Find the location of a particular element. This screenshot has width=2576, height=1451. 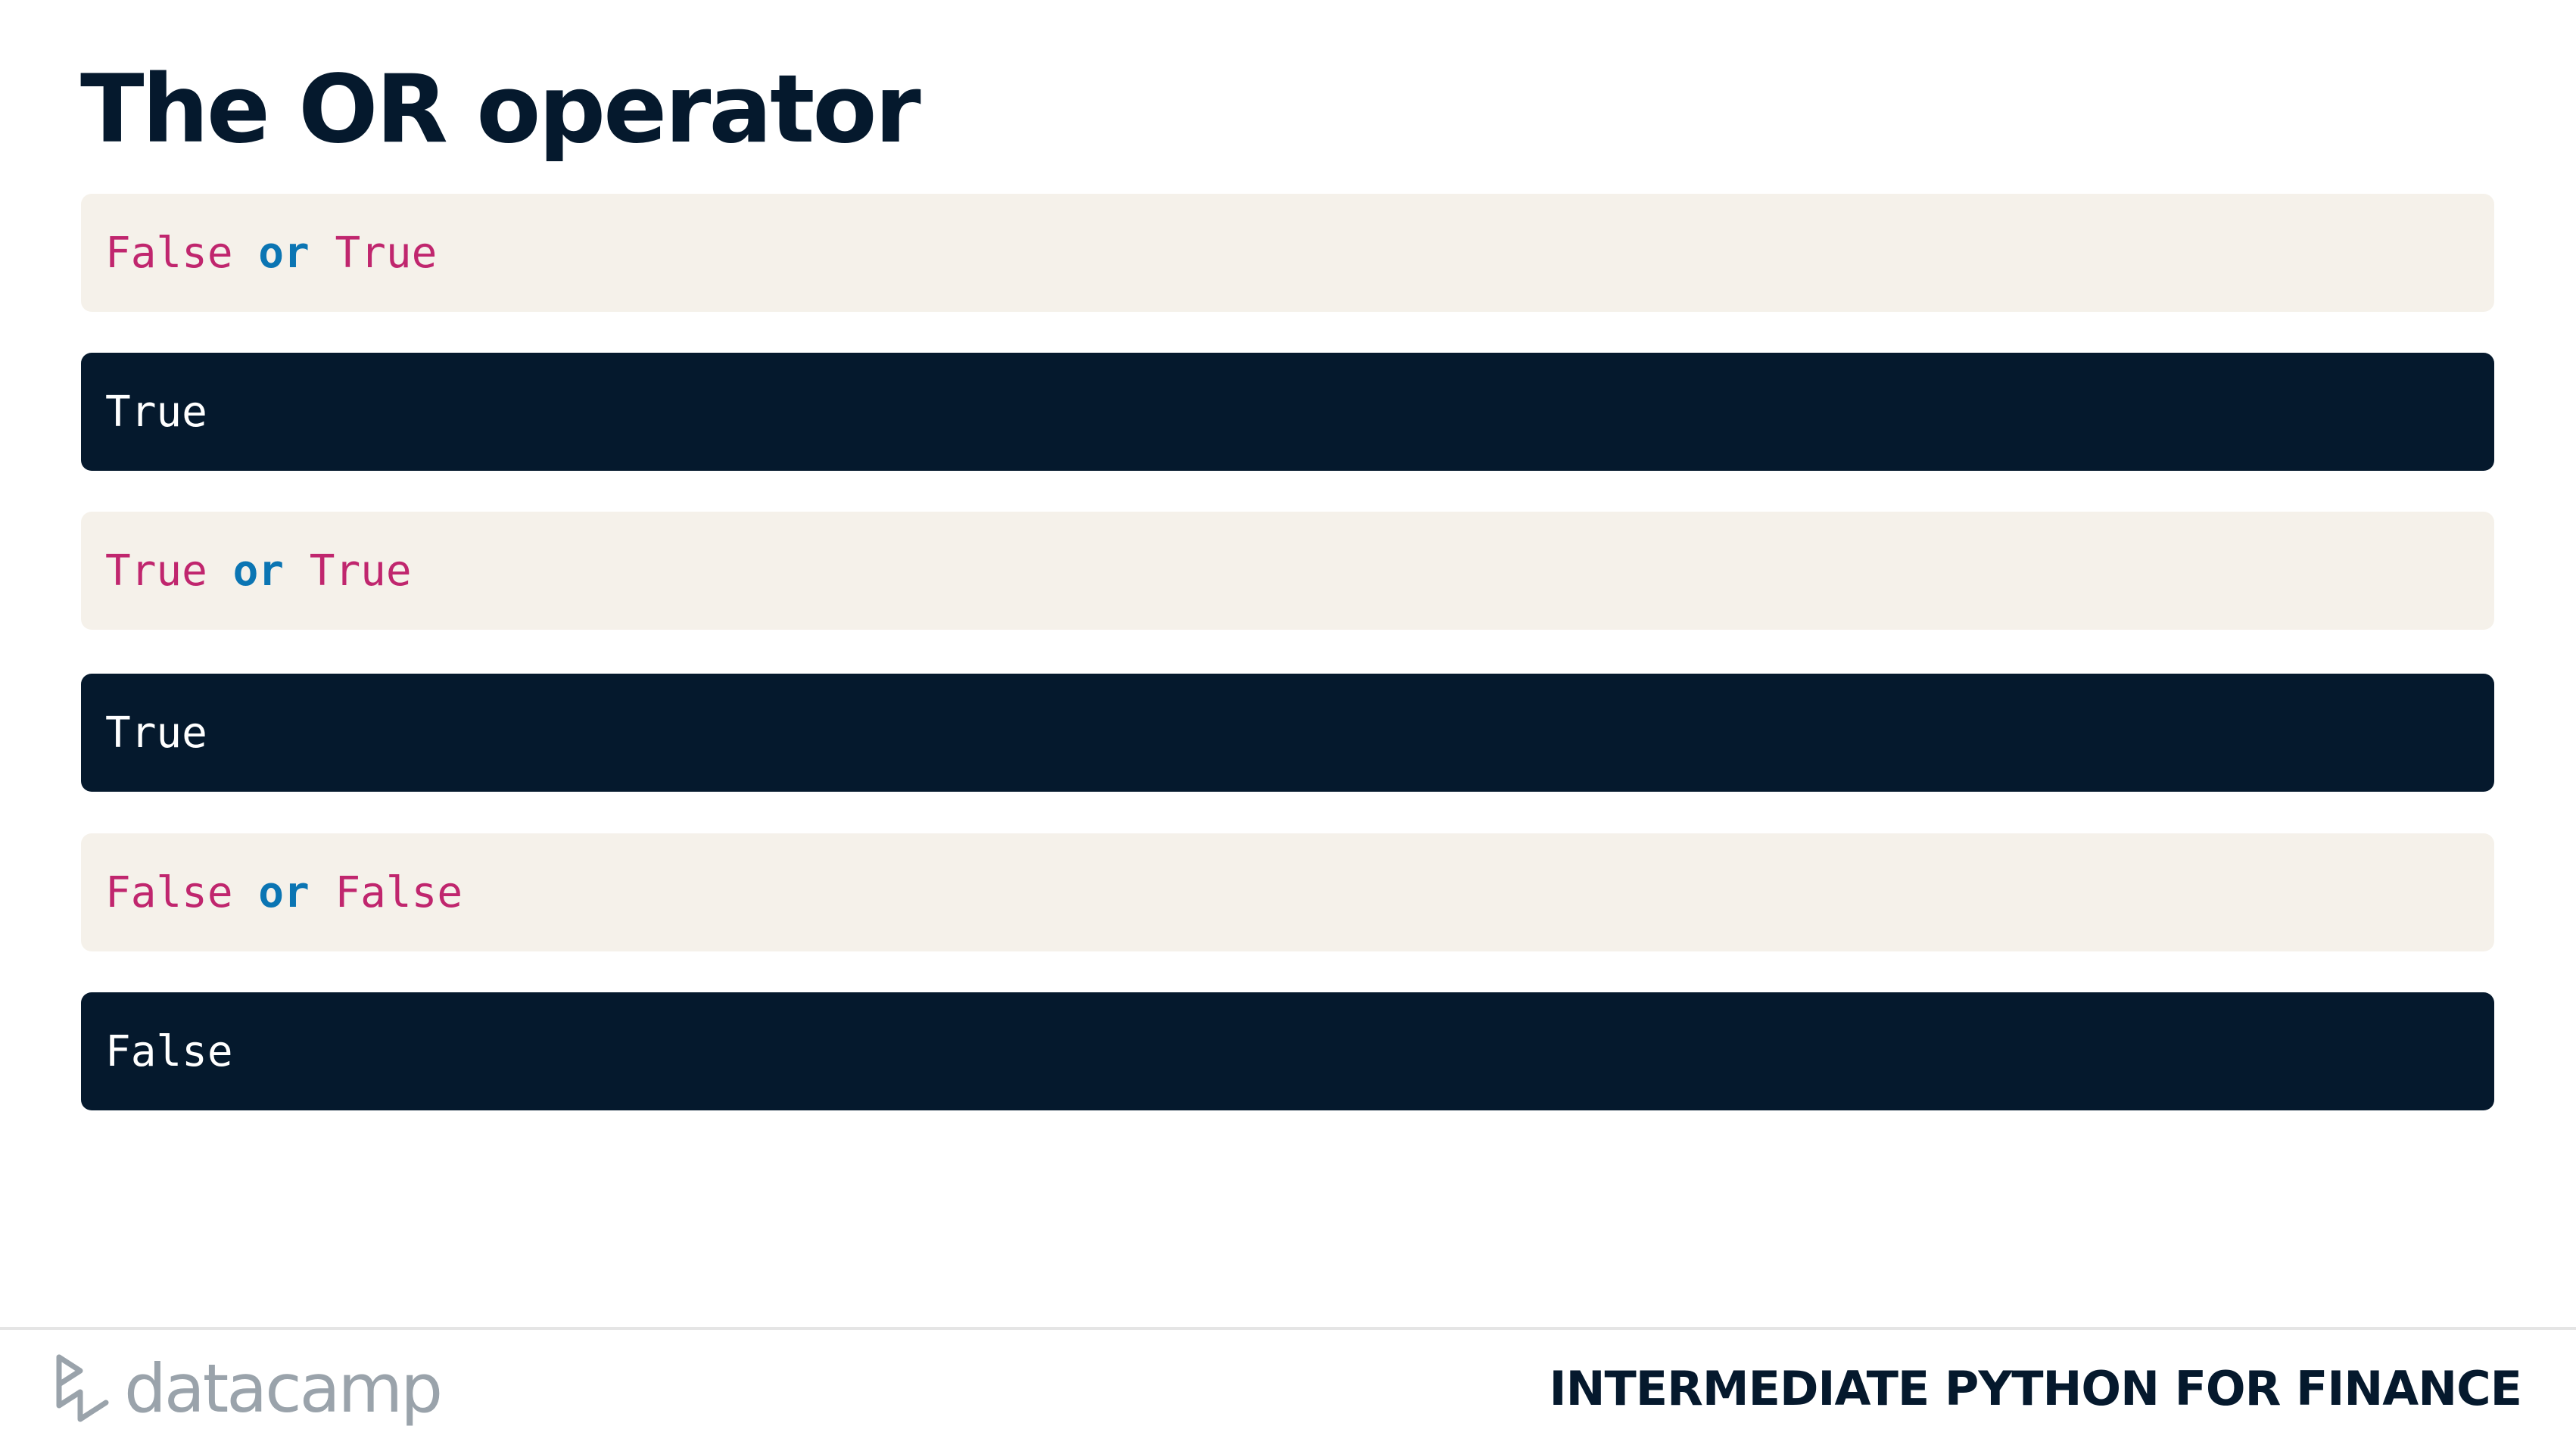

output-block-3: False is located at coordinates (1287, 1051).